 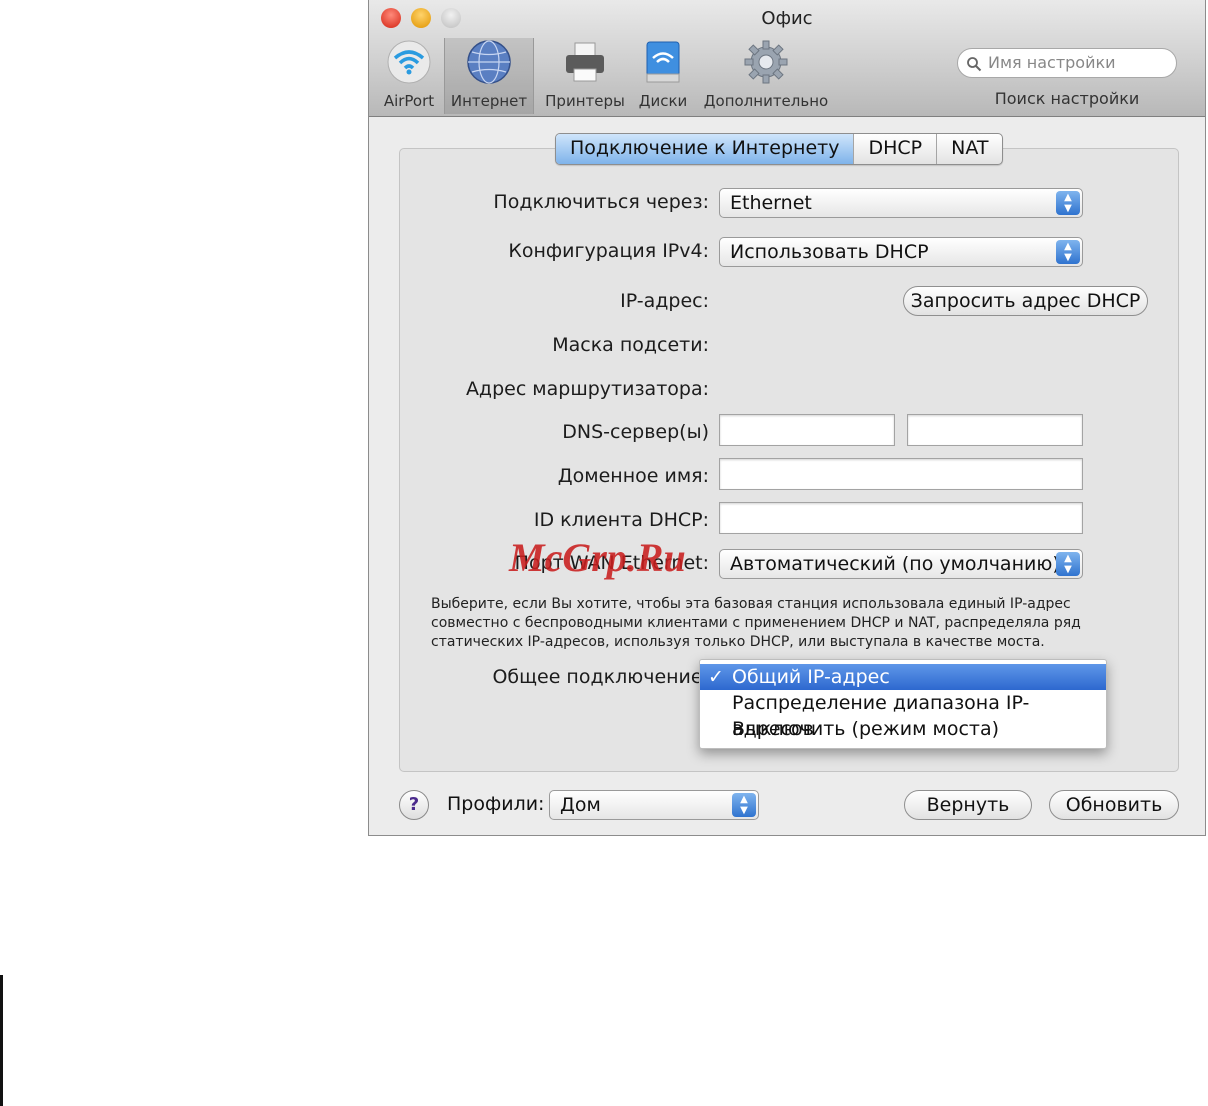 What do you see at coordinates (1114, 805) in the screenshot?
I see `update-button: Обновить` at bounding box center [1114, 805].